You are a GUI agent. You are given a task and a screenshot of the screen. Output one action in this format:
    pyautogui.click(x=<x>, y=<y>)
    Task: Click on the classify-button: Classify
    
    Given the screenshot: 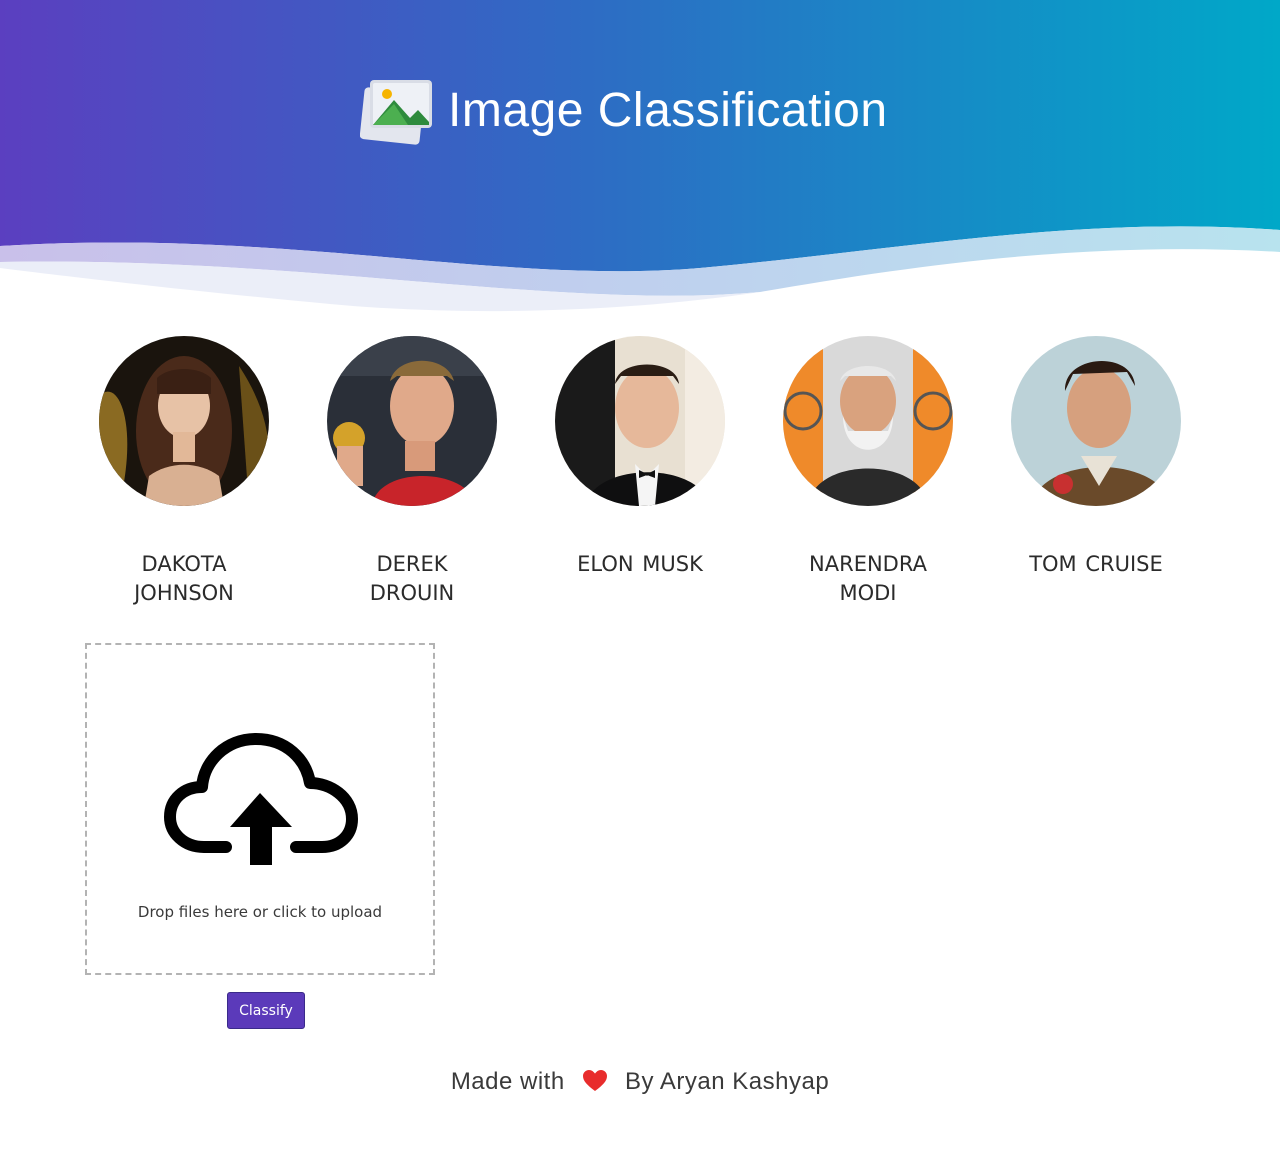 What is the action you would take?
    pyautogui.click(x=266, y=1010)
    